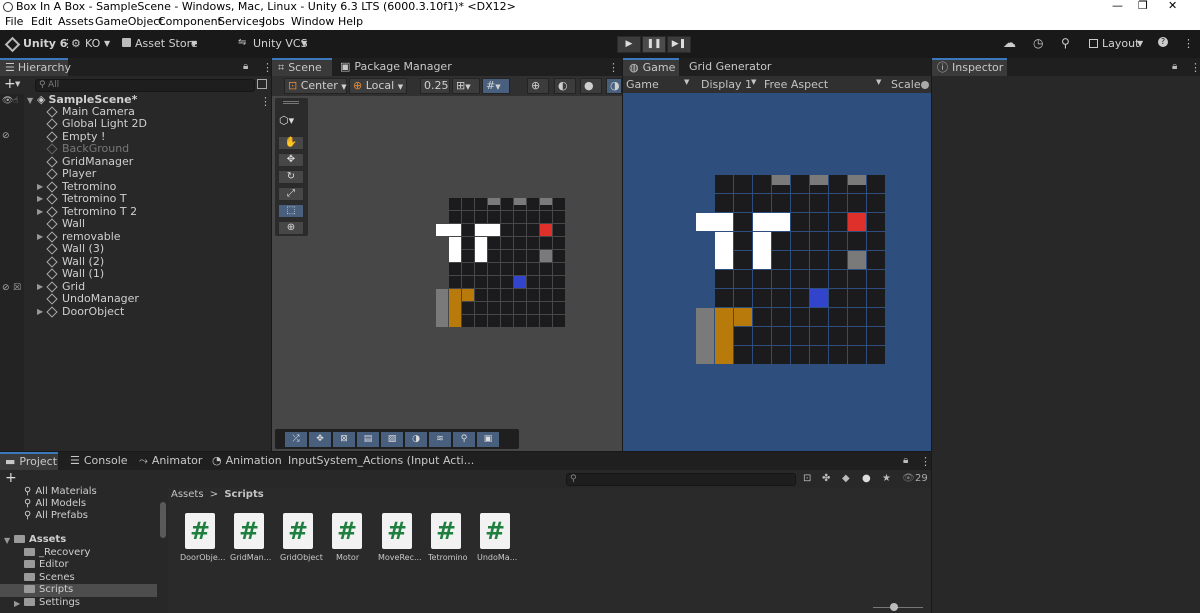 This screenshot has height=613, width=1200. I want to click on search-by-label-icon: ✤, so click(826, 478).